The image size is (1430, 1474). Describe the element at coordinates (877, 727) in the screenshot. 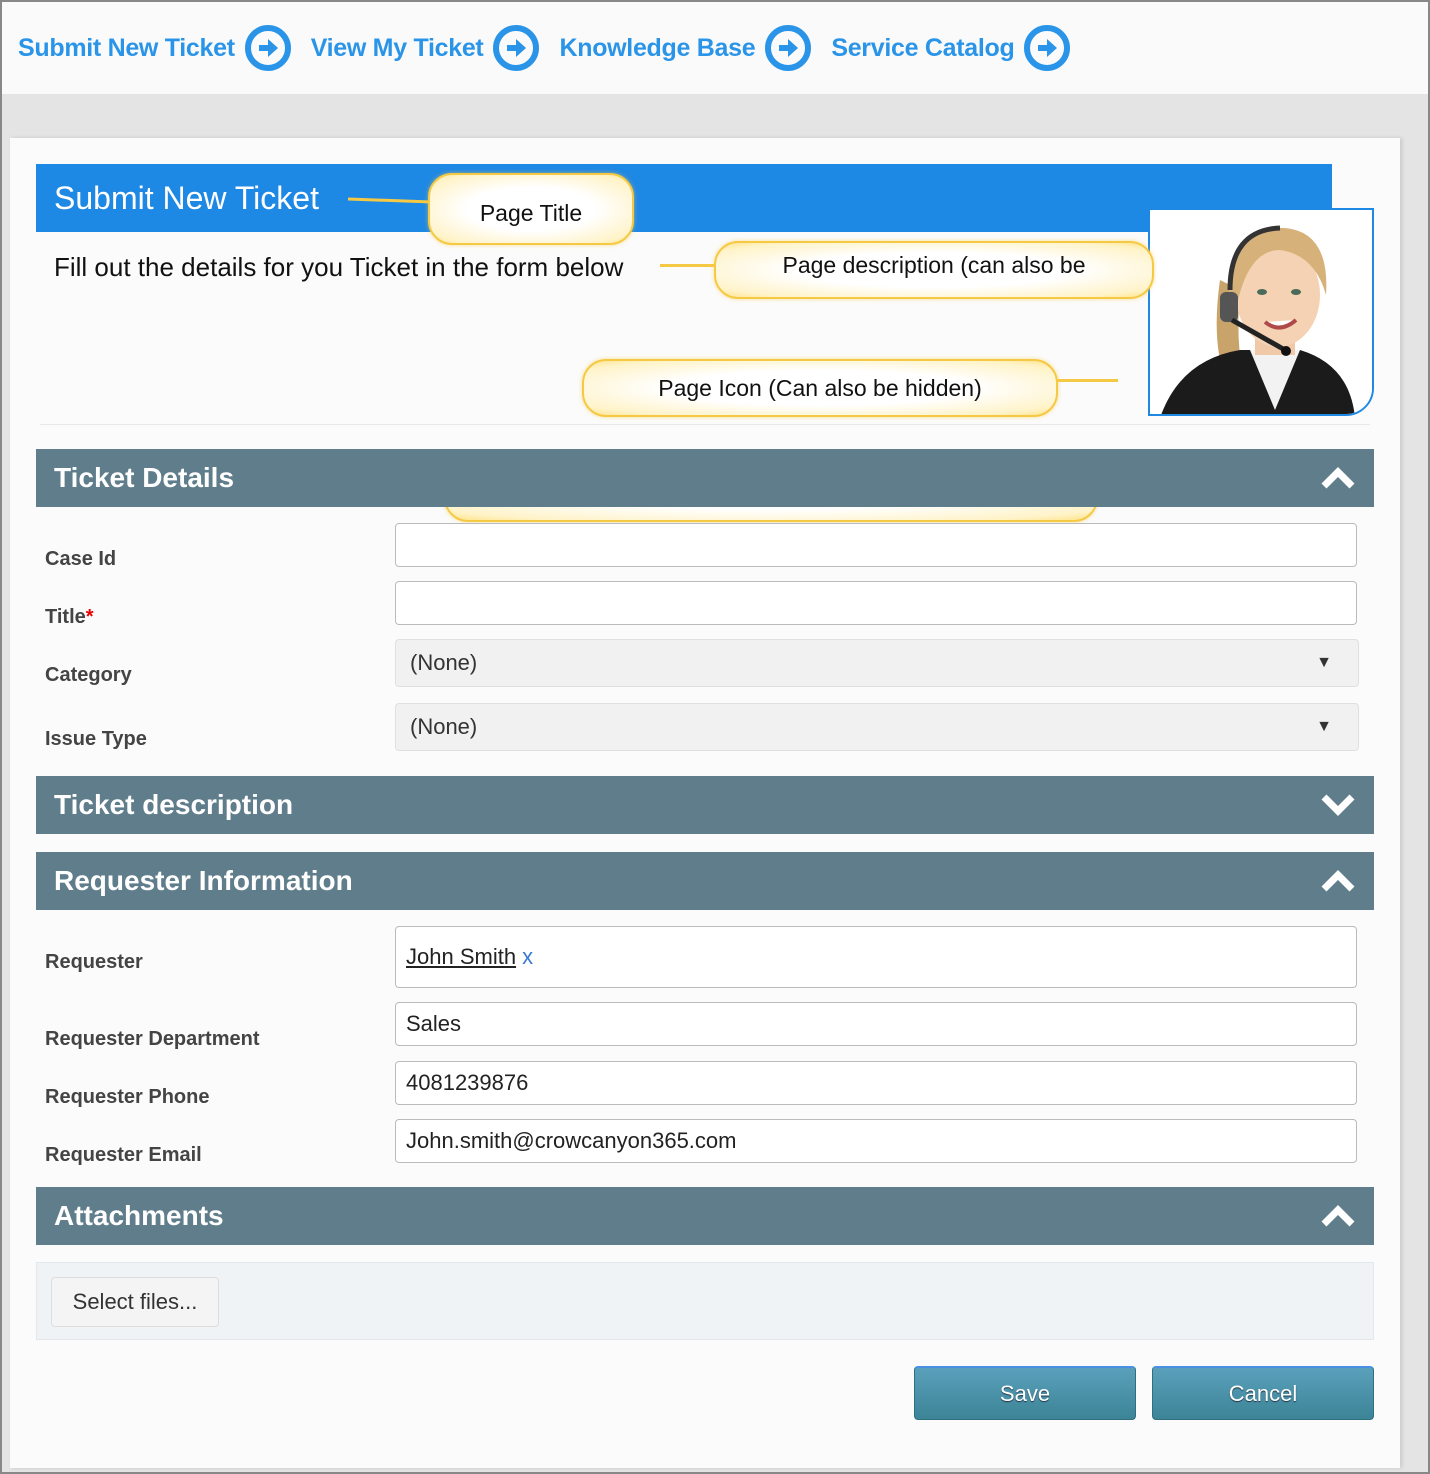

I see `issue-type-select: (None) ▼` at that location.